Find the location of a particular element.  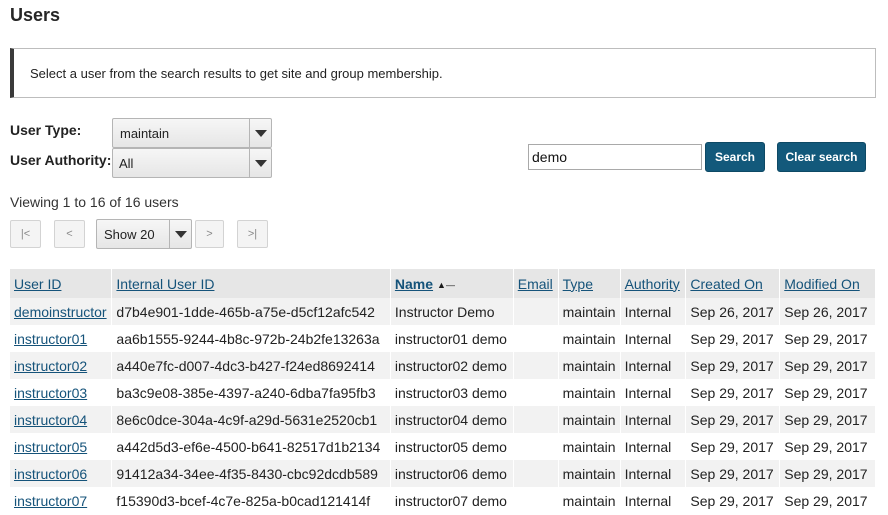

sort-link-authority: Authority is located at coordinates (652, 284).